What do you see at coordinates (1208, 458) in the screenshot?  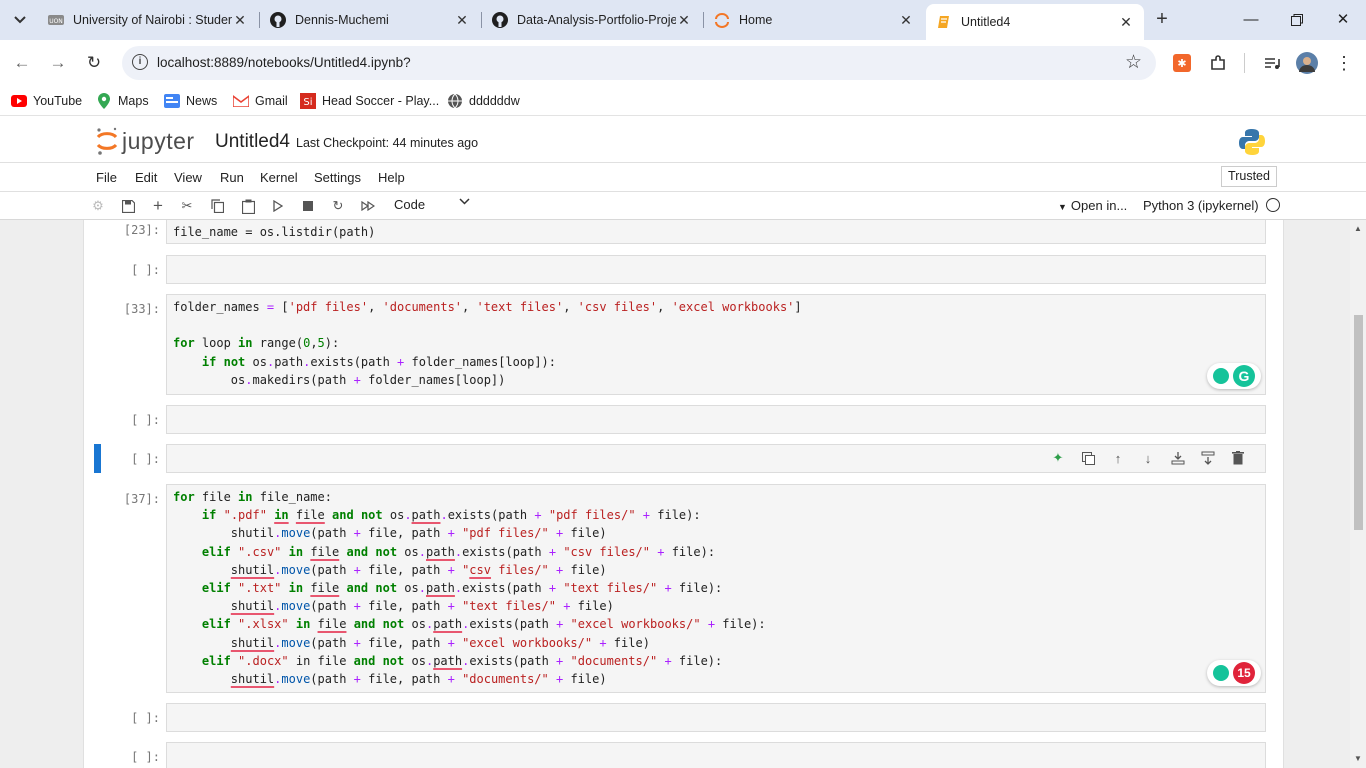 I see `insert-below-icon` at bounding box center [1208, 458].